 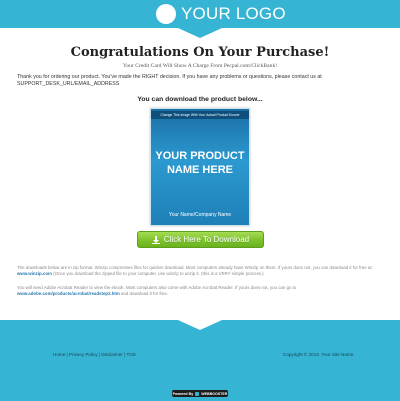 What do you see at coordinates (34, 273) in the screenshot?
I see `winzip-link: www.winzip.com` at bounding box center [34, 273].